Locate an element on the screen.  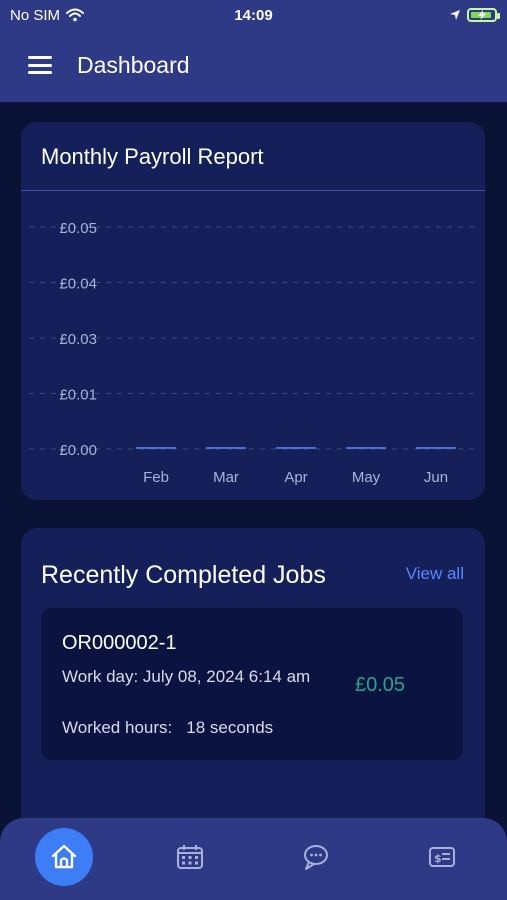
tab-home is located at coordinates (64, 857).